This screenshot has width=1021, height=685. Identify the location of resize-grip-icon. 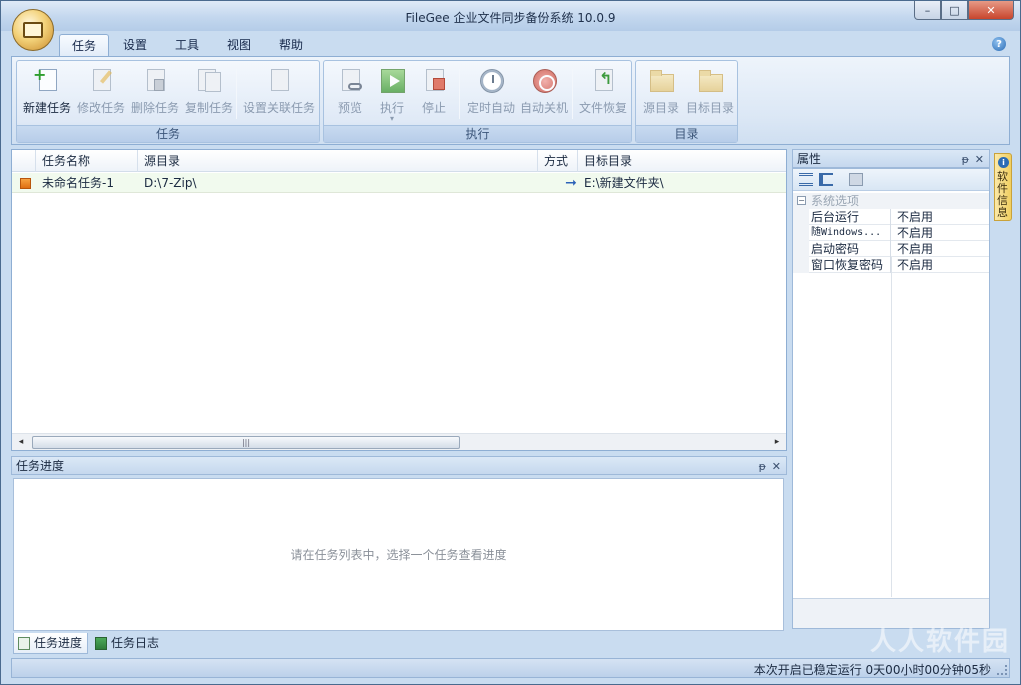
(1002, 670).